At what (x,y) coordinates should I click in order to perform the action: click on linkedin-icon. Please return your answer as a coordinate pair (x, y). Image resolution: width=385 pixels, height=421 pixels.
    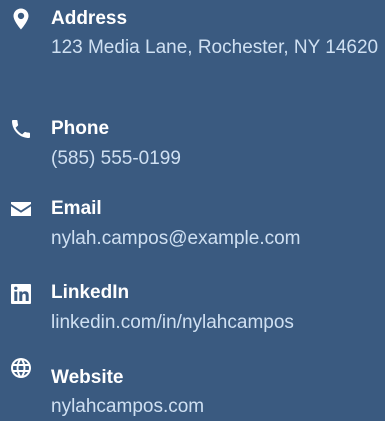
    Looking at the image, I should click on (21, 294).